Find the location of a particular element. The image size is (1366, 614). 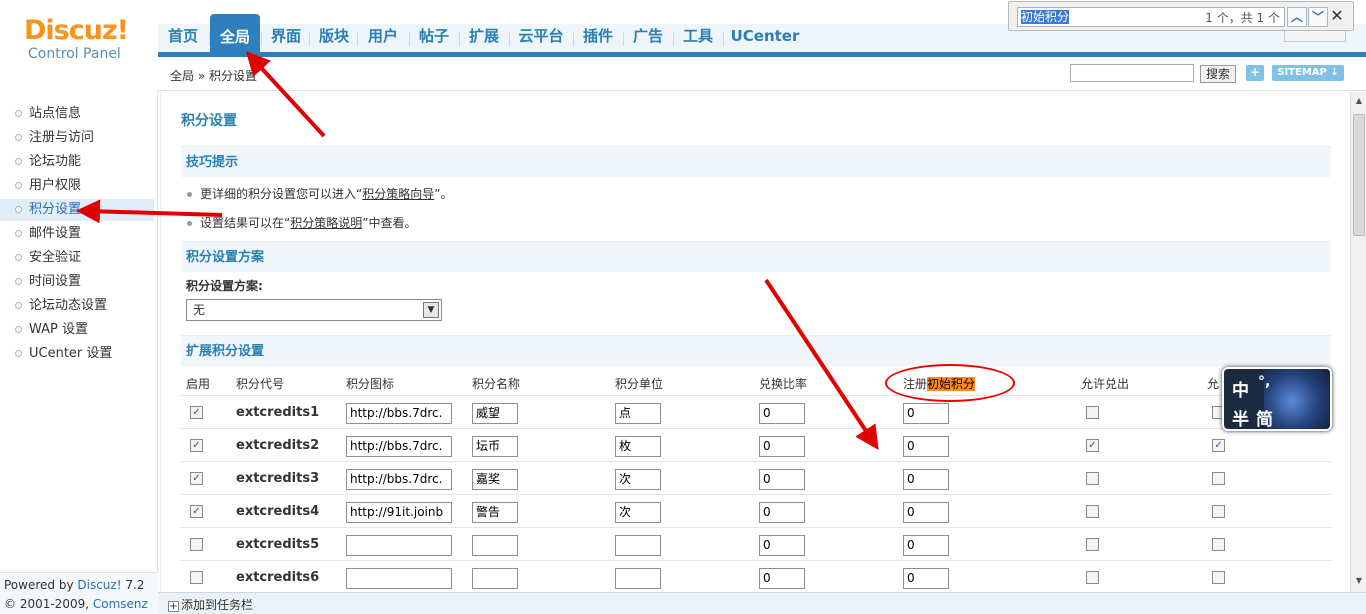

ime-punctuation-mode: °, is located at coordinates (1264, 382).